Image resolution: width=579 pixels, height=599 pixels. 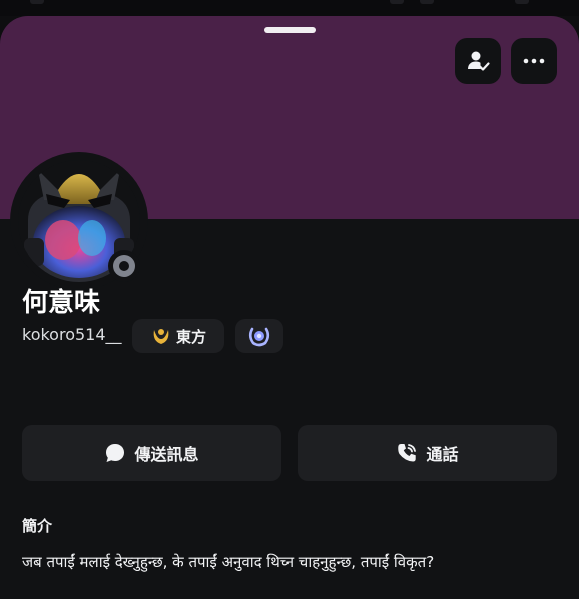 What do you see at coordinates (166, 454) in the screenshot?
I see `send-message-label: 傳送訊息` at bounding box center [166, 454].